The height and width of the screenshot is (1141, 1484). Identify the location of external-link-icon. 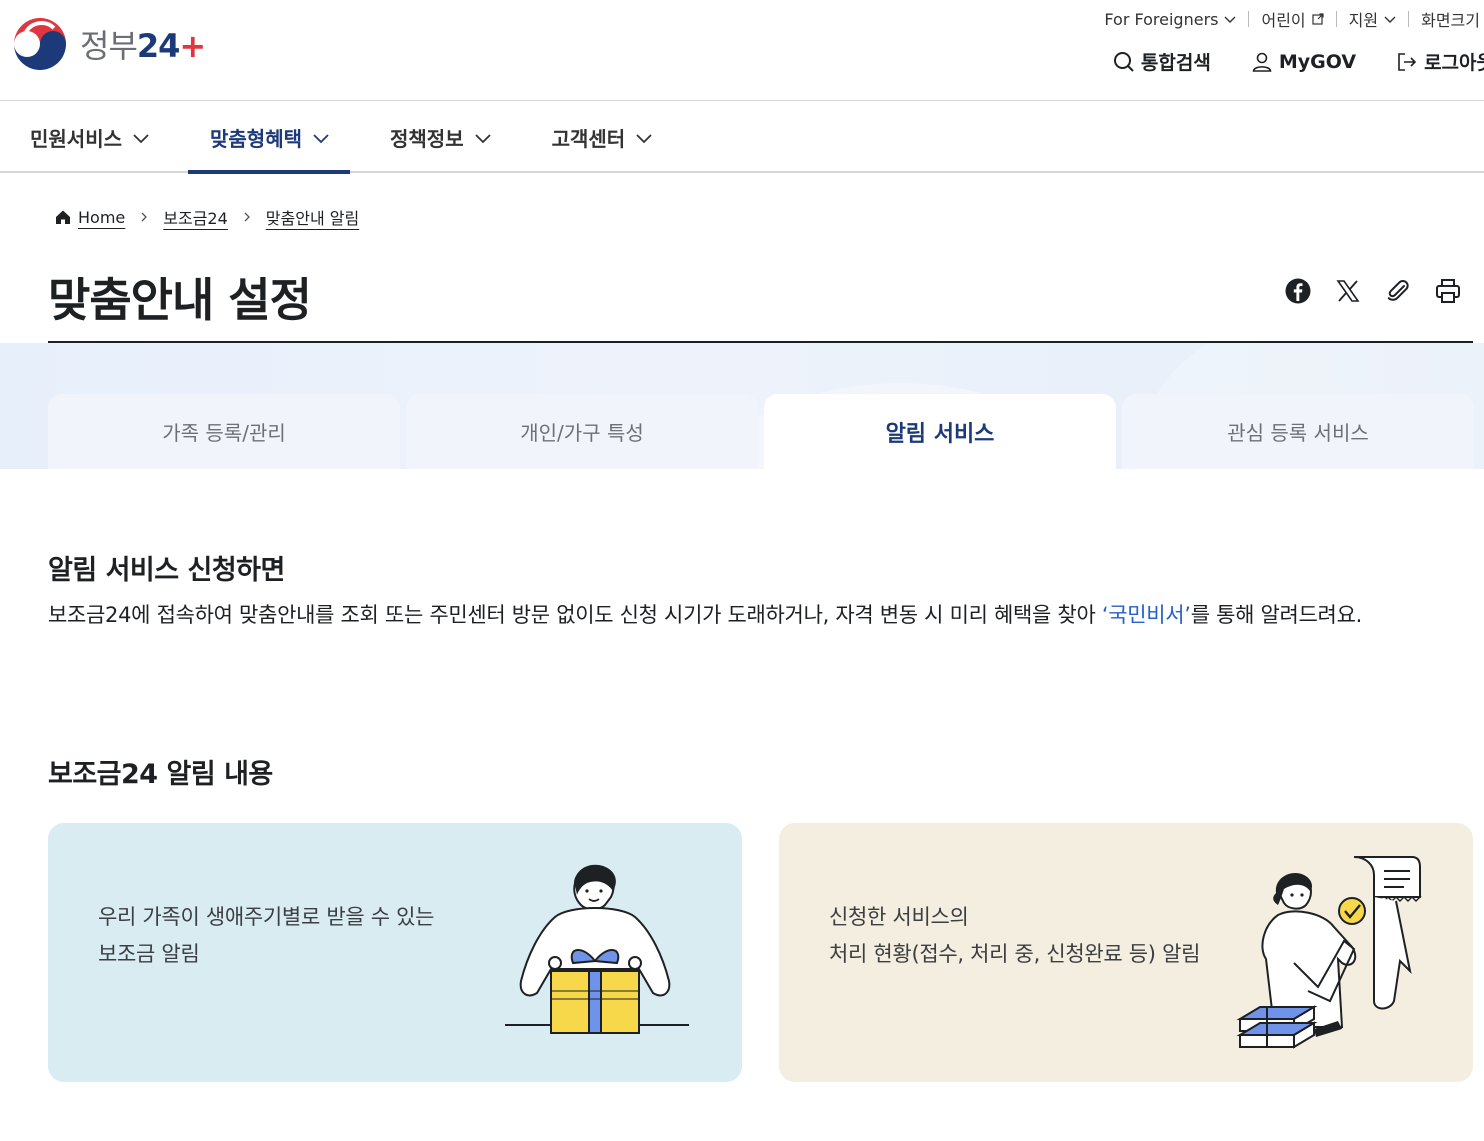
(1318, 19).